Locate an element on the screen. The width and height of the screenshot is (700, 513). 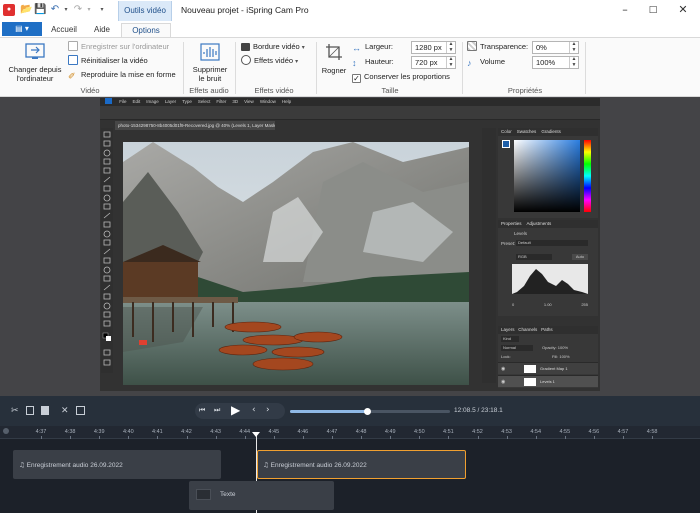
play-icon: ▶ is located at coordinates (235, 410).